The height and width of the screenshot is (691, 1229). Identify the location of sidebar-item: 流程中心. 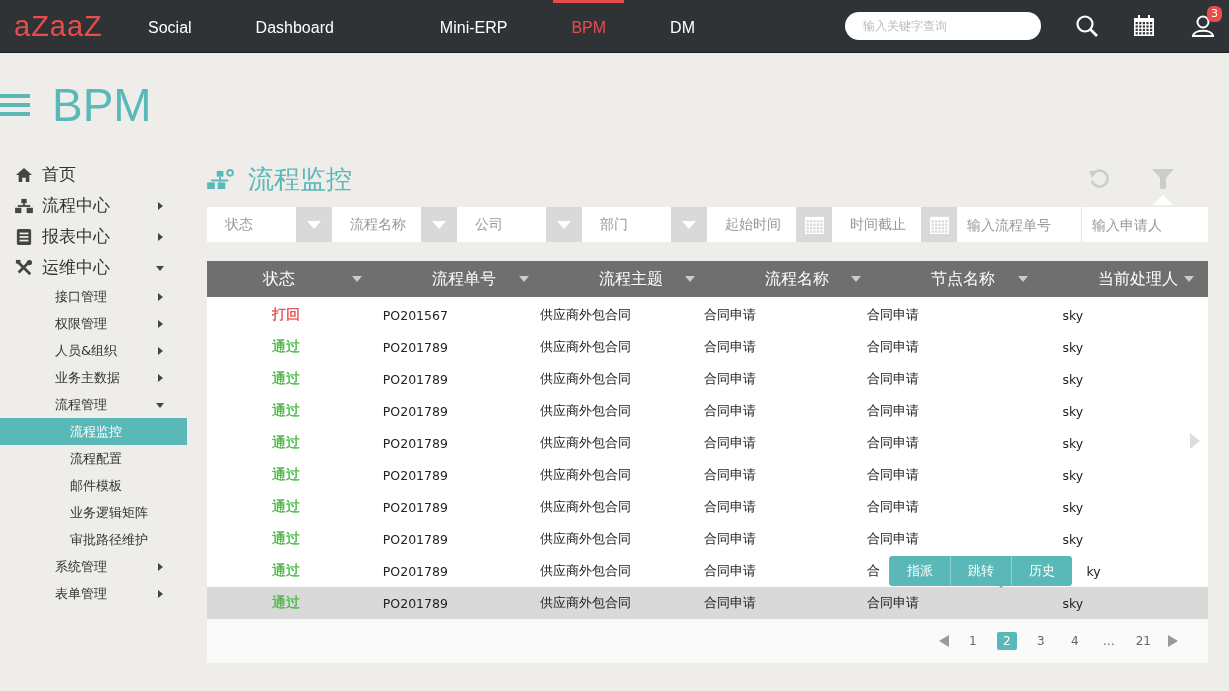
(98, 205).